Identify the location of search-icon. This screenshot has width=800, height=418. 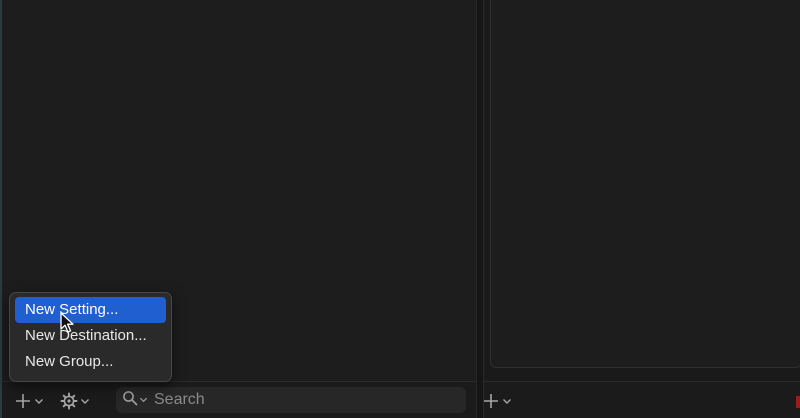
(130, 400).